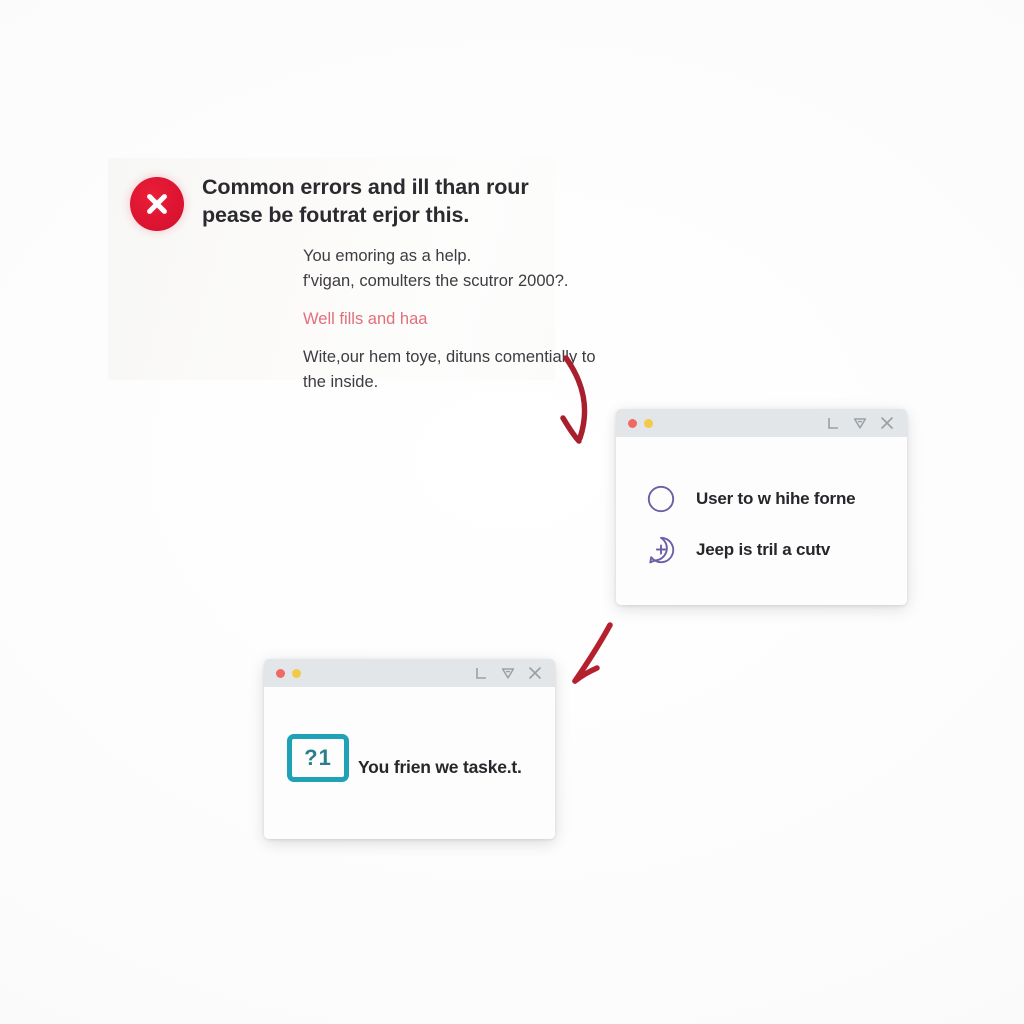 The width and height of the screenshot is (1024, 1024). I want to click on question-badge-row: ?1 You frien we taske.t., so click(404, 758).